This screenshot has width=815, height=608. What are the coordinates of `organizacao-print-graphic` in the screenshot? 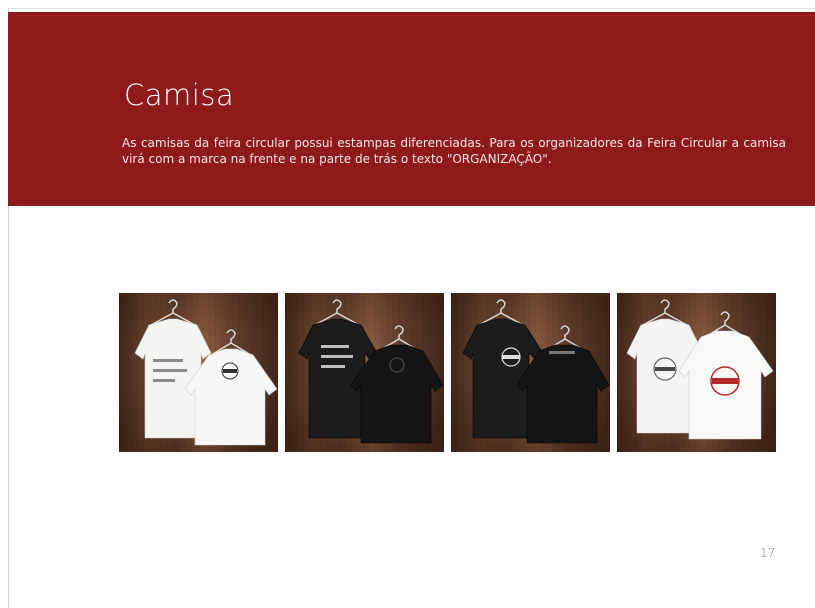 It's located at (562, 352).